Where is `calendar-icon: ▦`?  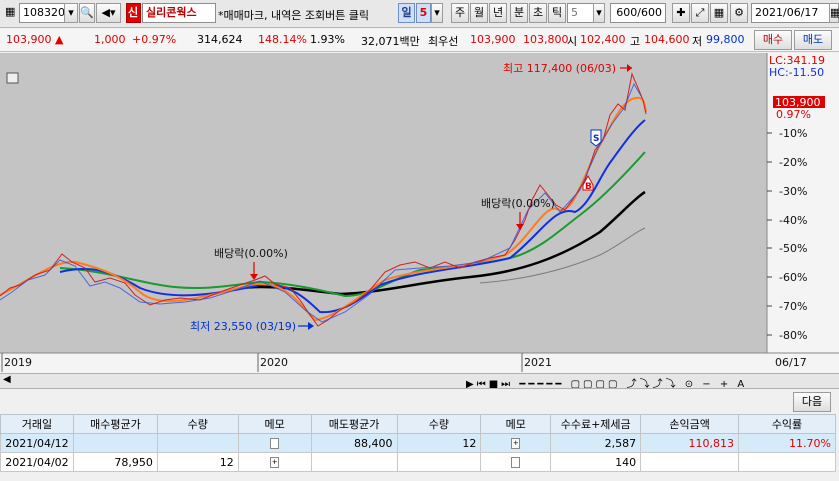
calendar-icon: ▦ is located at coordinates (834, 13).